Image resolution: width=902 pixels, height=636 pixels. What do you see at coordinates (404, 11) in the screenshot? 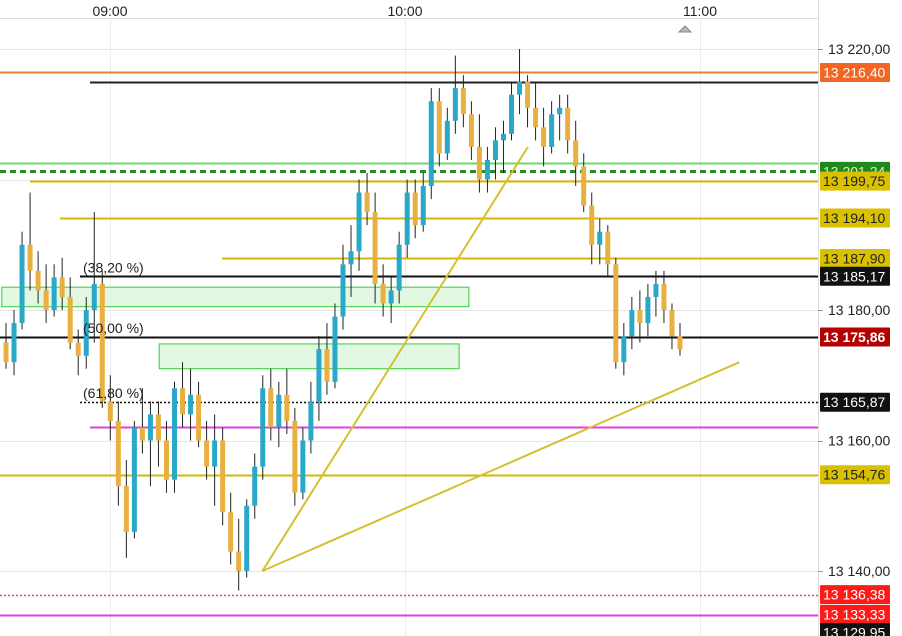
I see `time-tick-label: 10:00` at bounding box center [404, 11].